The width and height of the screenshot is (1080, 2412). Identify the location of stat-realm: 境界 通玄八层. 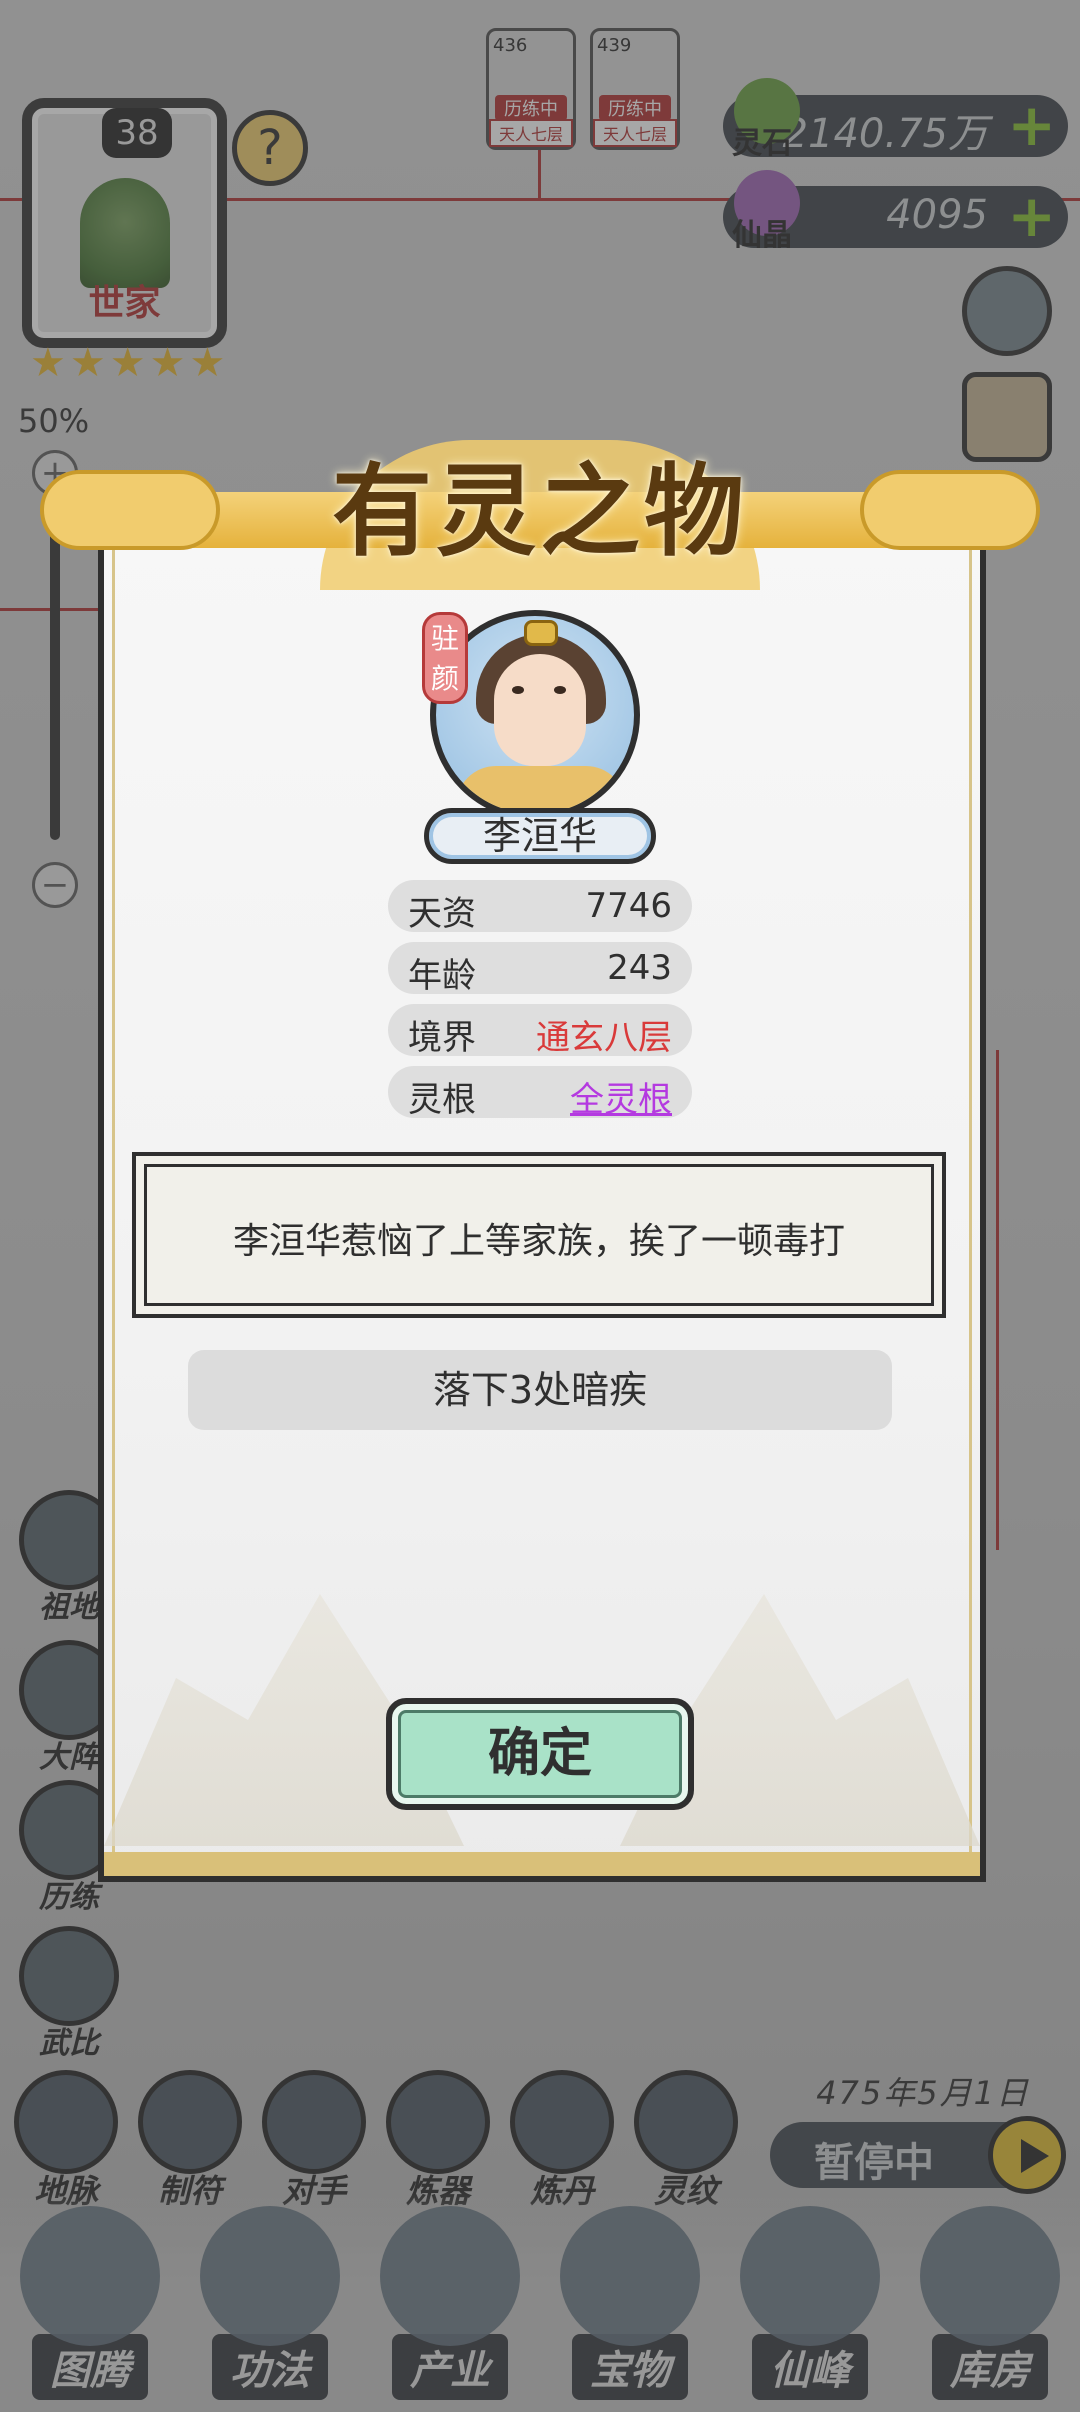
(540, 1031).